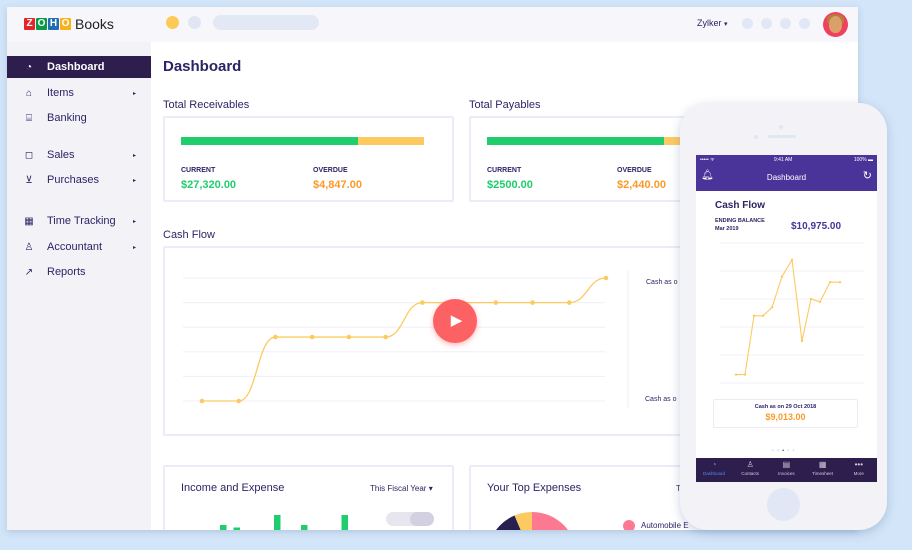 Image resolution: width=912 pixels, height=550 pixels. Describe the element at coordinates (629, 525) in the screenshot. I see `legend-swatch` at that location.